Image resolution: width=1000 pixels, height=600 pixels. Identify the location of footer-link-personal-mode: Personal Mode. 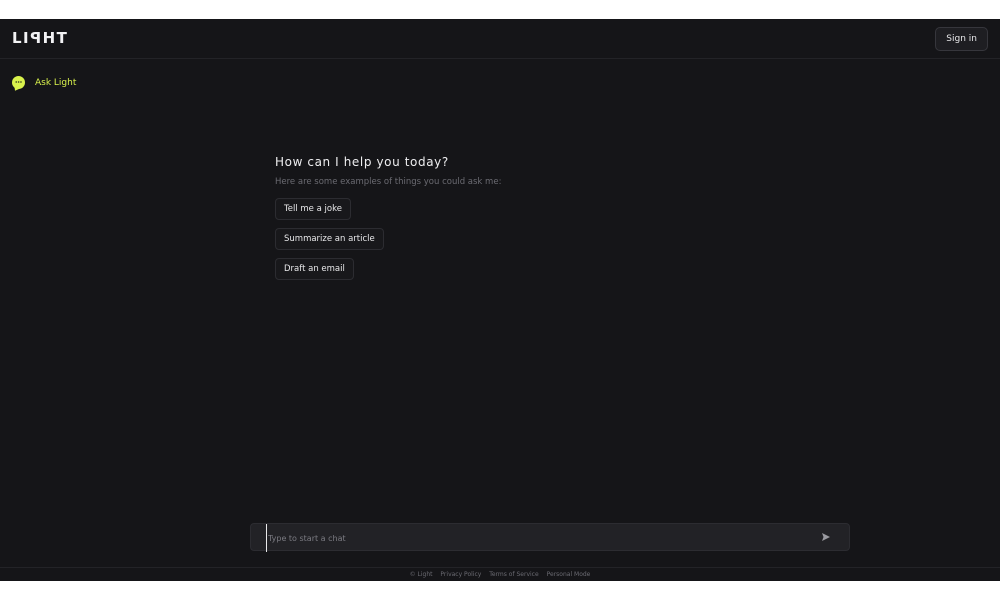
(569, 574).